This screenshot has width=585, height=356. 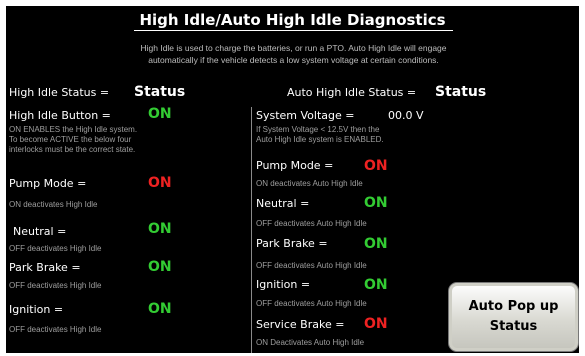 What do you see at coordinates (513, 326) in the screenshot?
I see `popup-button-line-2: Status` at bounding box center [513, 326].